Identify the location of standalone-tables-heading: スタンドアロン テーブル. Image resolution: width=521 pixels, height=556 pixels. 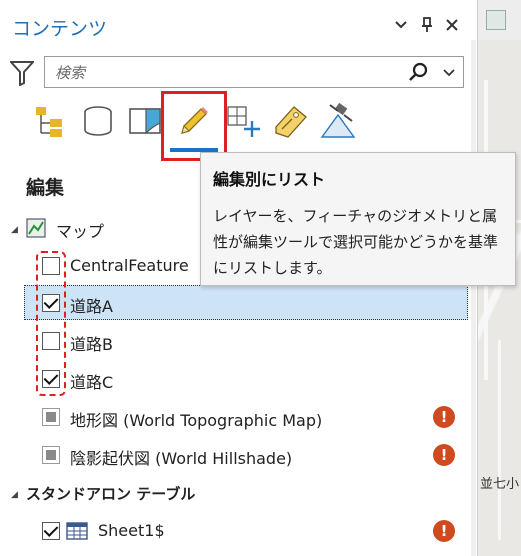
(110, 493).